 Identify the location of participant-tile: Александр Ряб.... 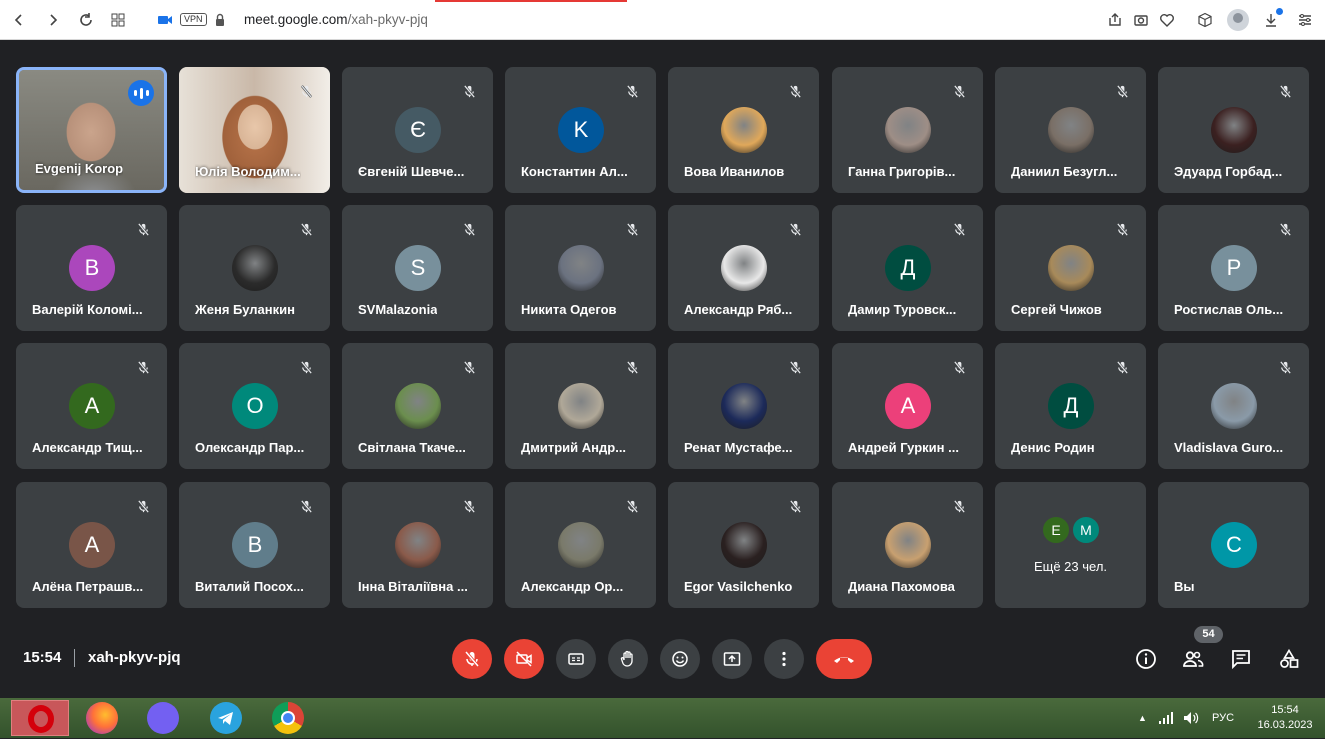
(743, 268).